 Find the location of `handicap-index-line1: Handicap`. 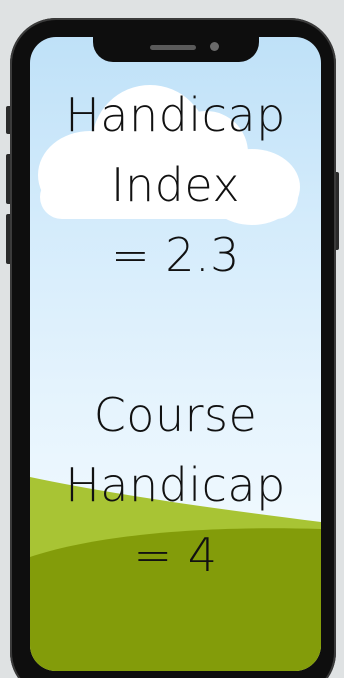

handicap-index-line1: Handicap is located at coordinates (175, 115).